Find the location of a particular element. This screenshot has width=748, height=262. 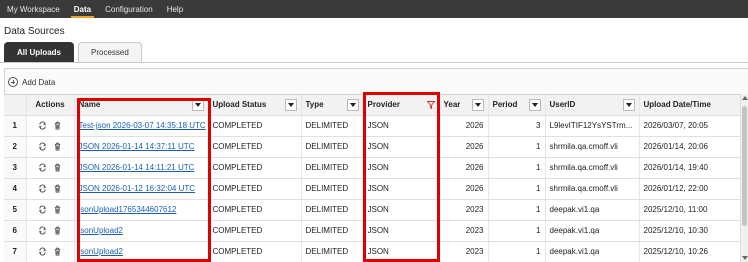

period-sort-dropdown is located at coordinates (534, 104).